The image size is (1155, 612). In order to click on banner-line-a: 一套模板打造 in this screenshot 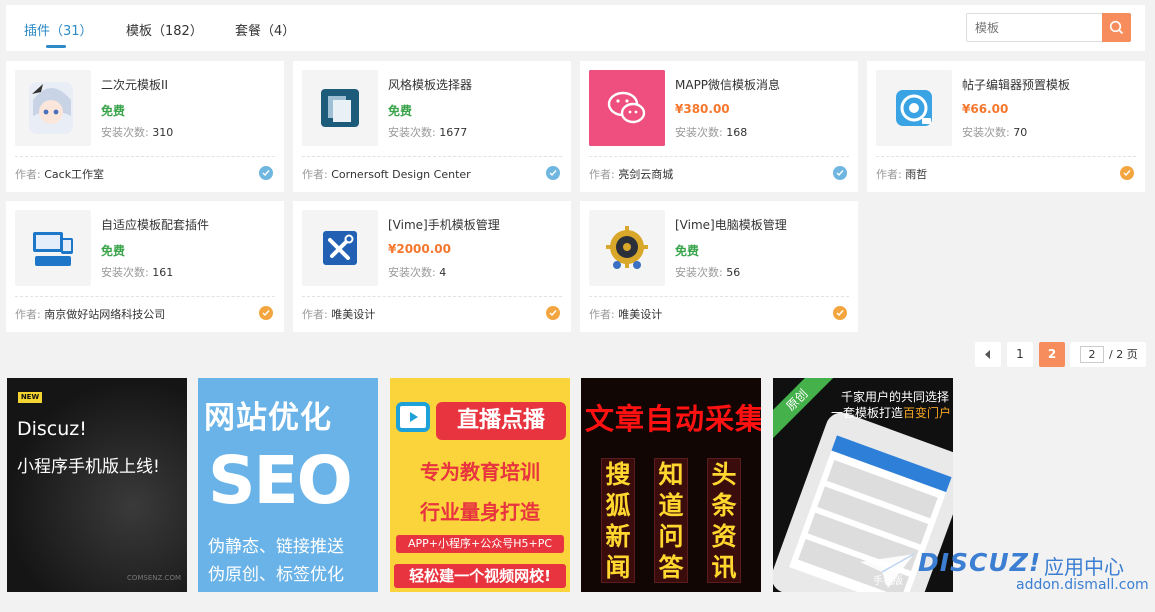, I will do `click(867, 413)`.